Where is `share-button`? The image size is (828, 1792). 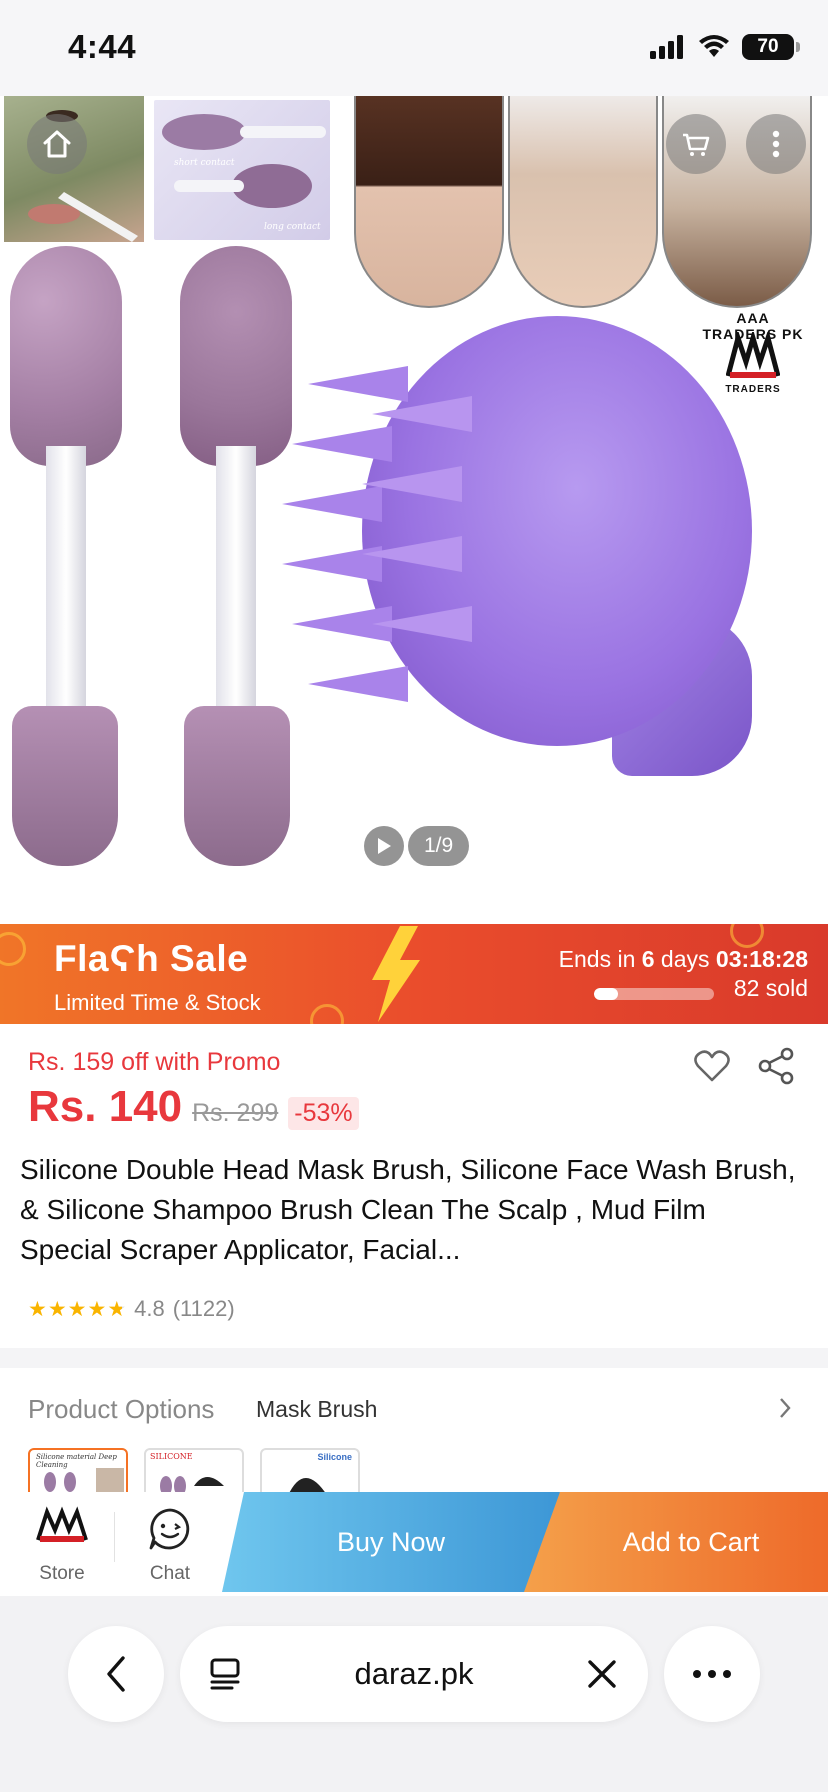 share-button is located at coordinates (776, 1066).